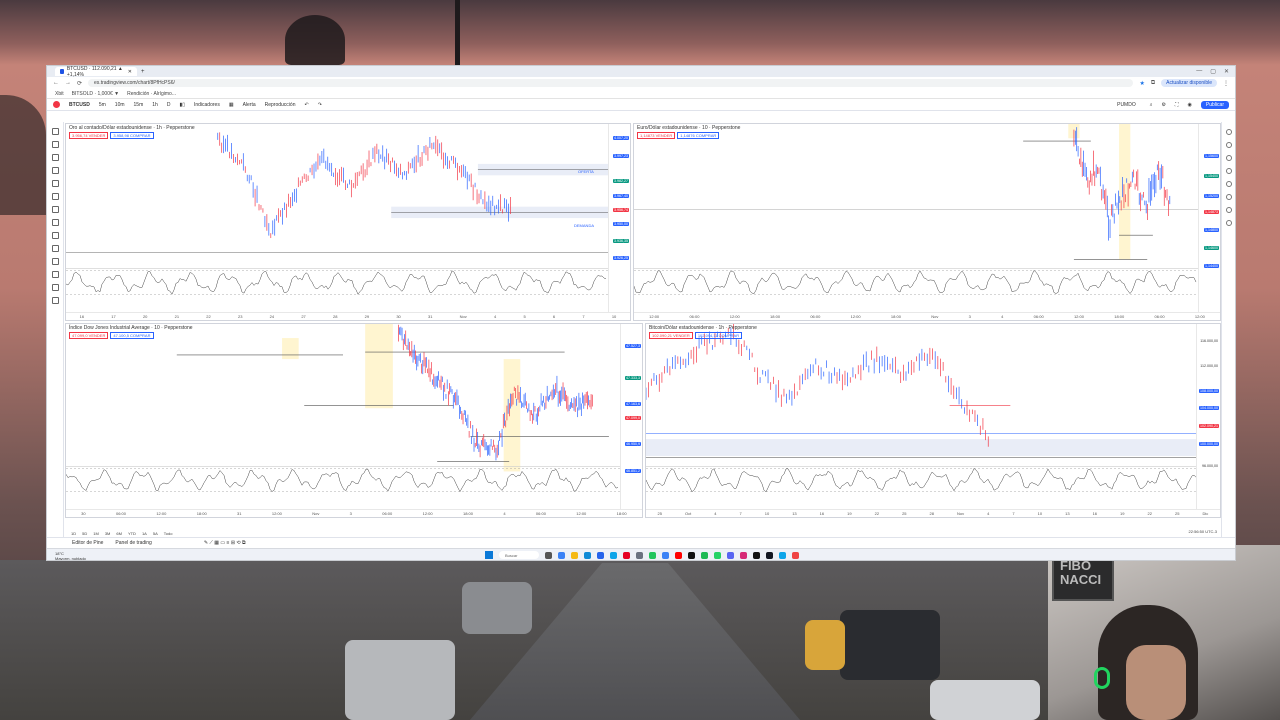 This screenshot has height=720, width=1280. Describe the element at coordinates (55, 144) in the screenshot. I see `trend-line-icon` at that location.